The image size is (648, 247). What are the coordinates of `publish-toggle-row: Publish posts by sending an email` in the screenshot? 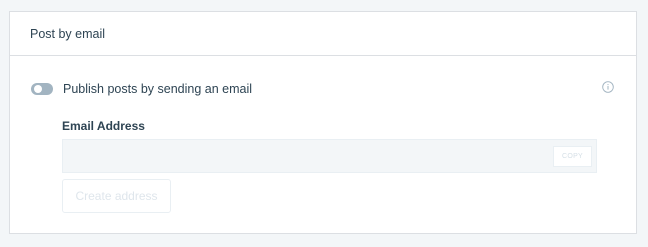 It's located at (141, 89).